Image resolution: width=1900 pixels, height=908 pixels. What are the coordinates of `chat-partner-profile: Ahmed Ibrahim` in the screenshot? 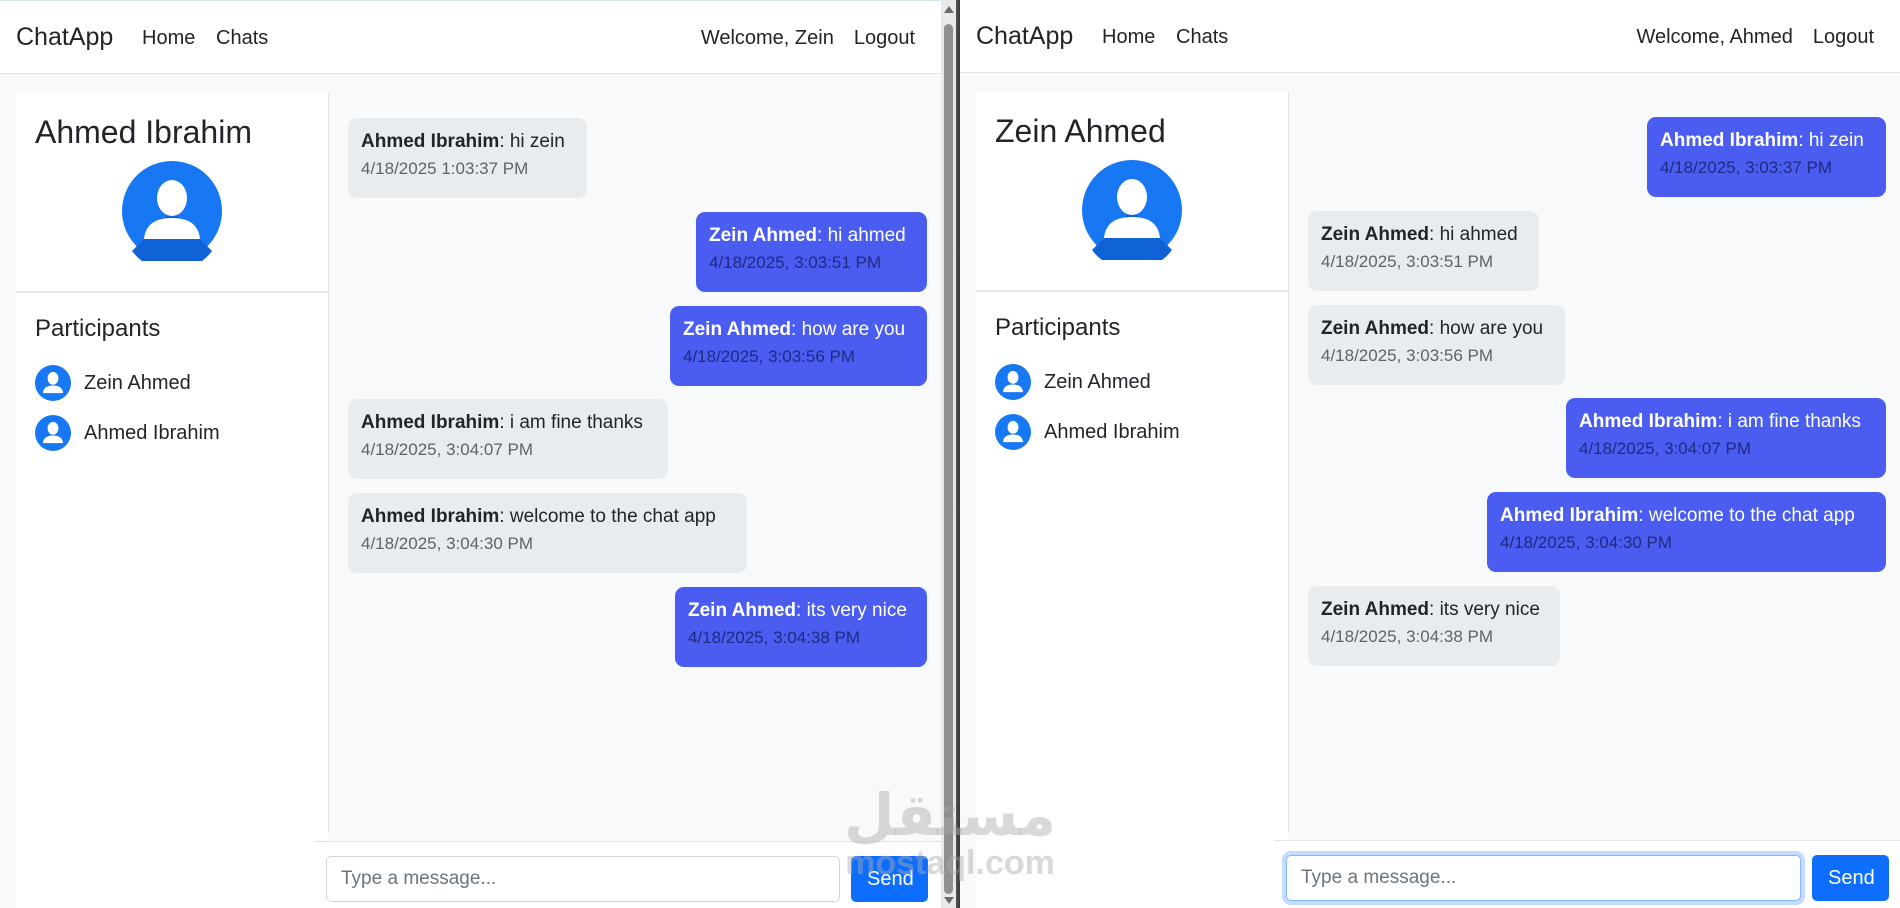 It's located at (172, 193).